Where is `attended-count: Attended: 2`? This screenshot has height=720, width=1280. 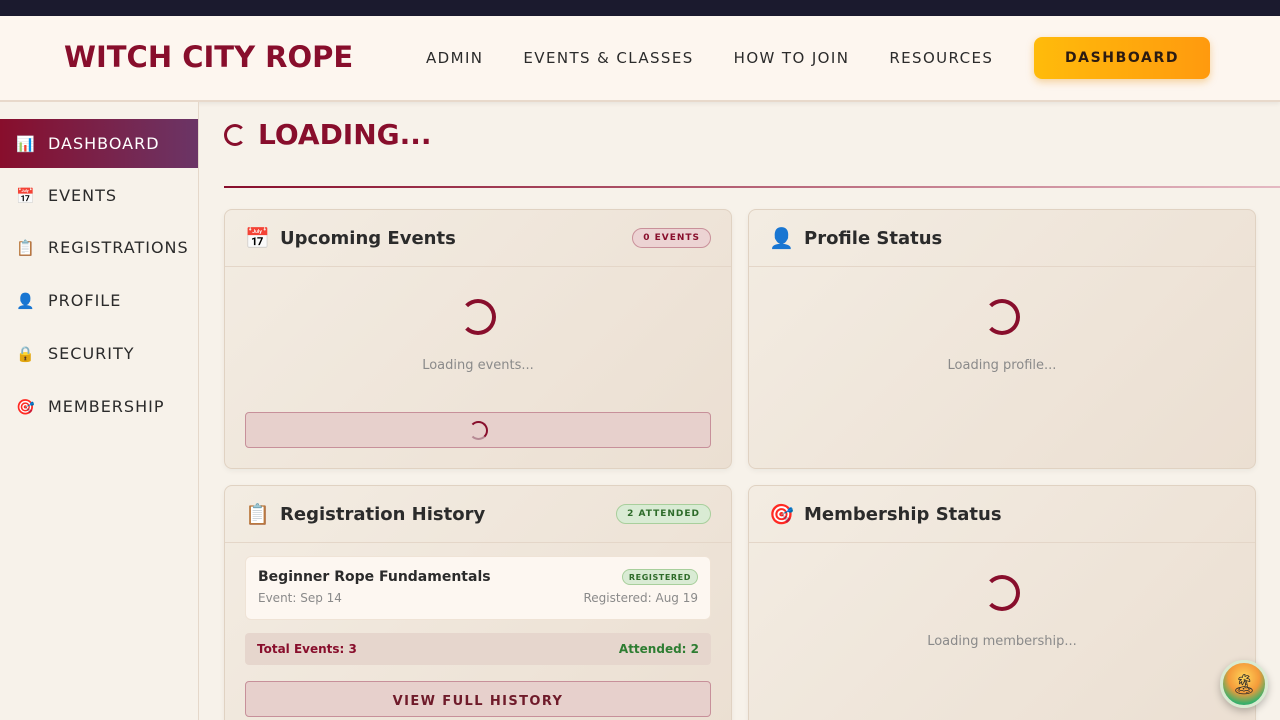 attended-count: Attended: 2 is located at coordinates (658, 649).